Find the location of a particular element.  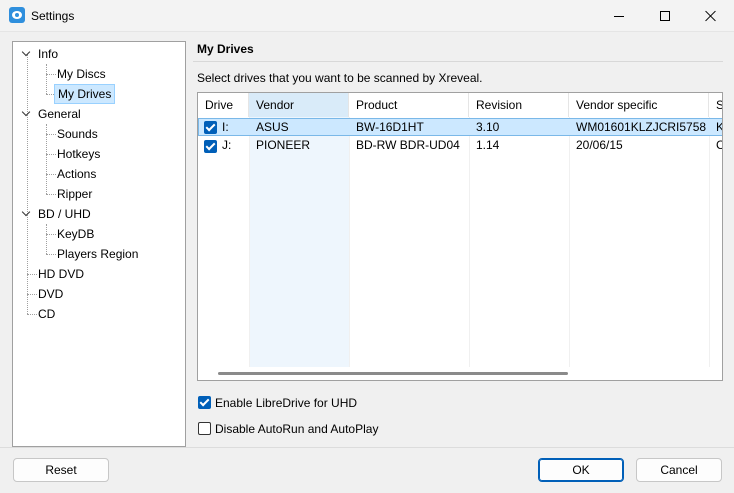

cell-revision: 1.14 is located at coordinates (488, 145).